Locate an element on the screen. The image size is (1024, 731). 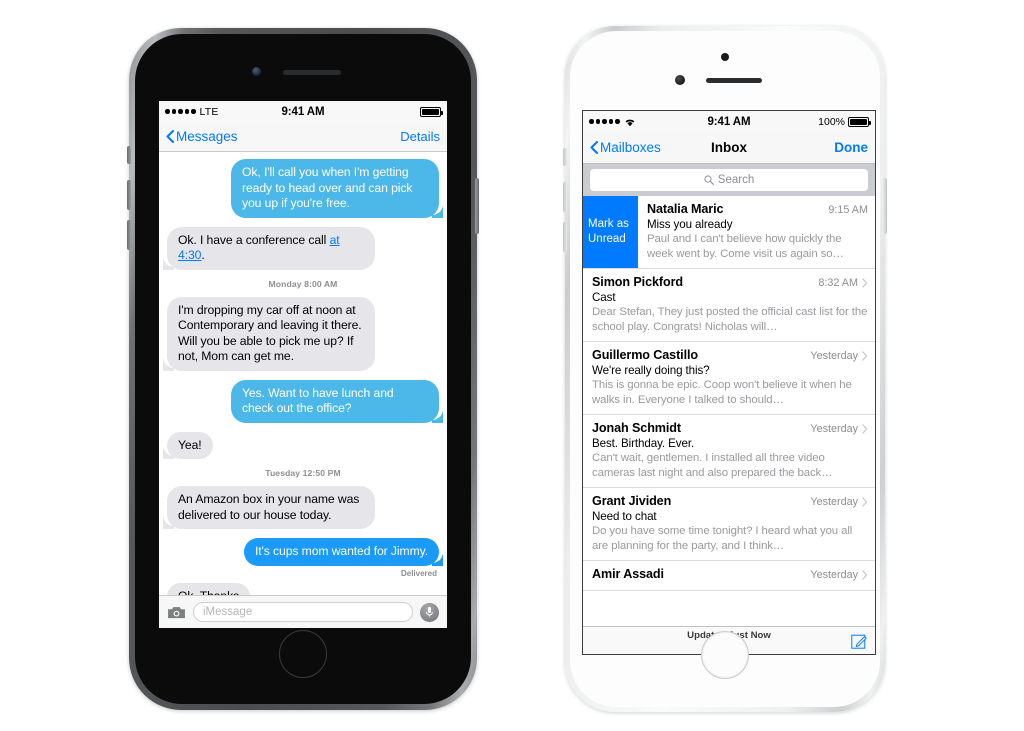
search-bar-container: Search is located at coordinates (729, 180).